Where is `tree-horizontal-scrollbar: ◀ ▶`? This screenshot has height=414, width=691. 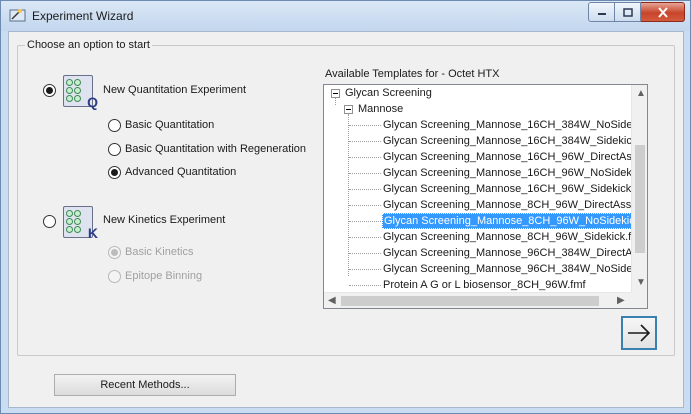
tree-horizontal-scrollbar: ◀ ▶ is located at coordinates (477, 300).